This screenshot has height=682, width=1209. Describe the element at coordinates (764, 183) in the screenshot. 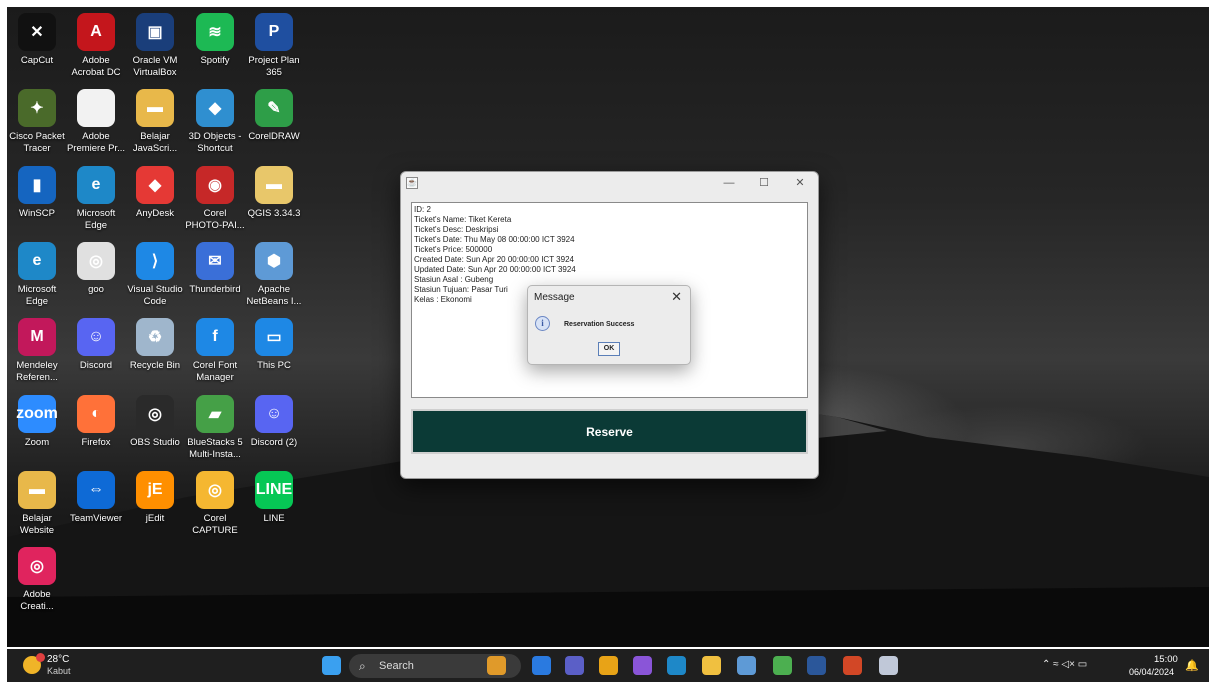

I see `maximize-button: ☐` at that location.